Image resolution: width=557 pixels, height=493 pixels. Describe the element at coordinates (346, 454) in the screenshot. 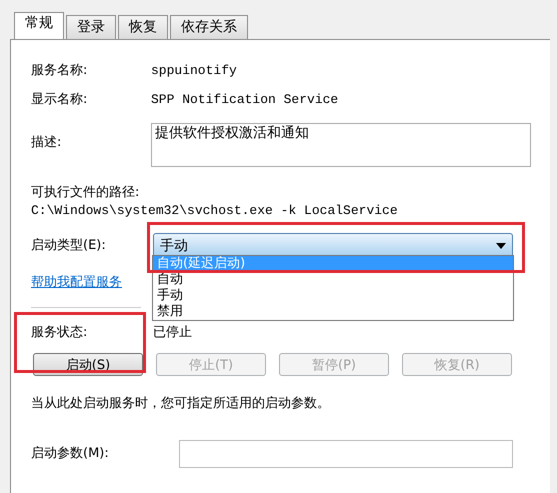

I see `parameters-field` at that location.